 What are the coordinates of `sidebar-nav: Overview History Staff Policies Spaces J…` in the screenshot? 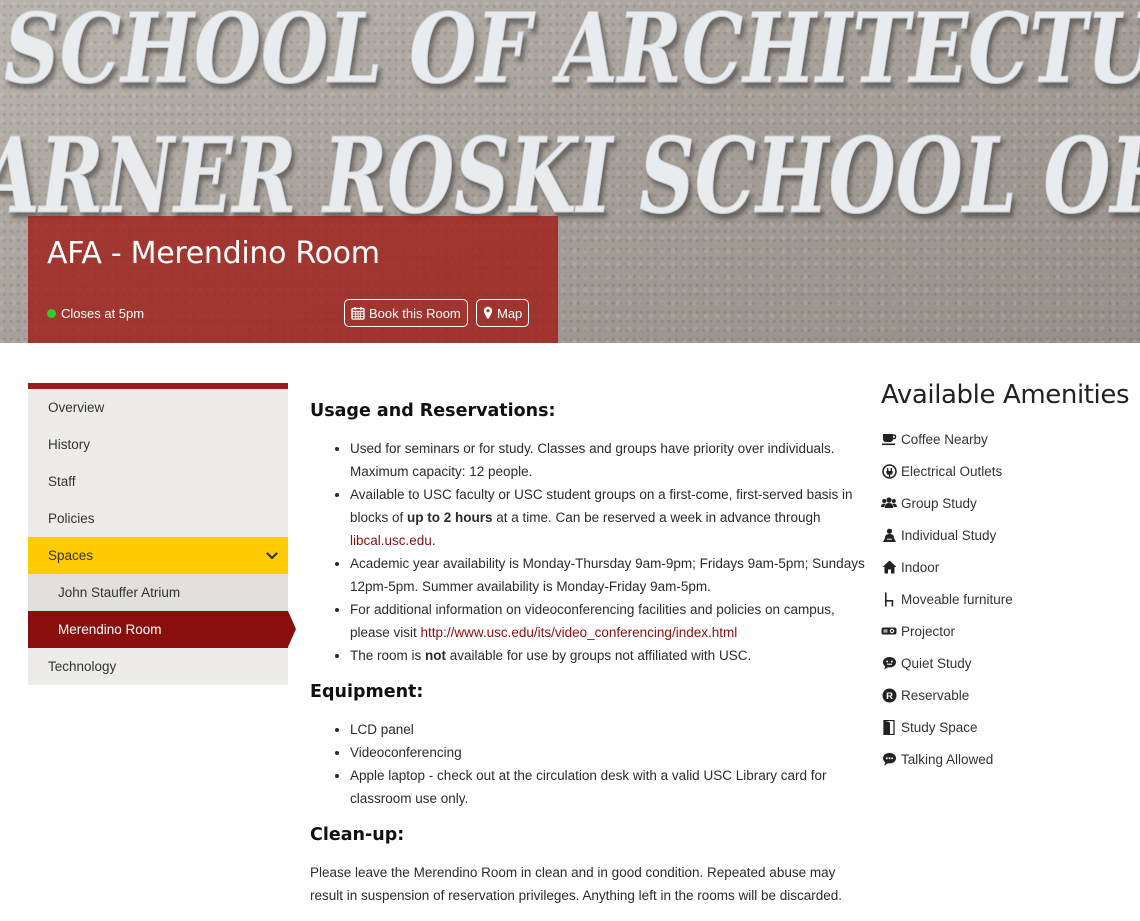 It's located at (162, 534).